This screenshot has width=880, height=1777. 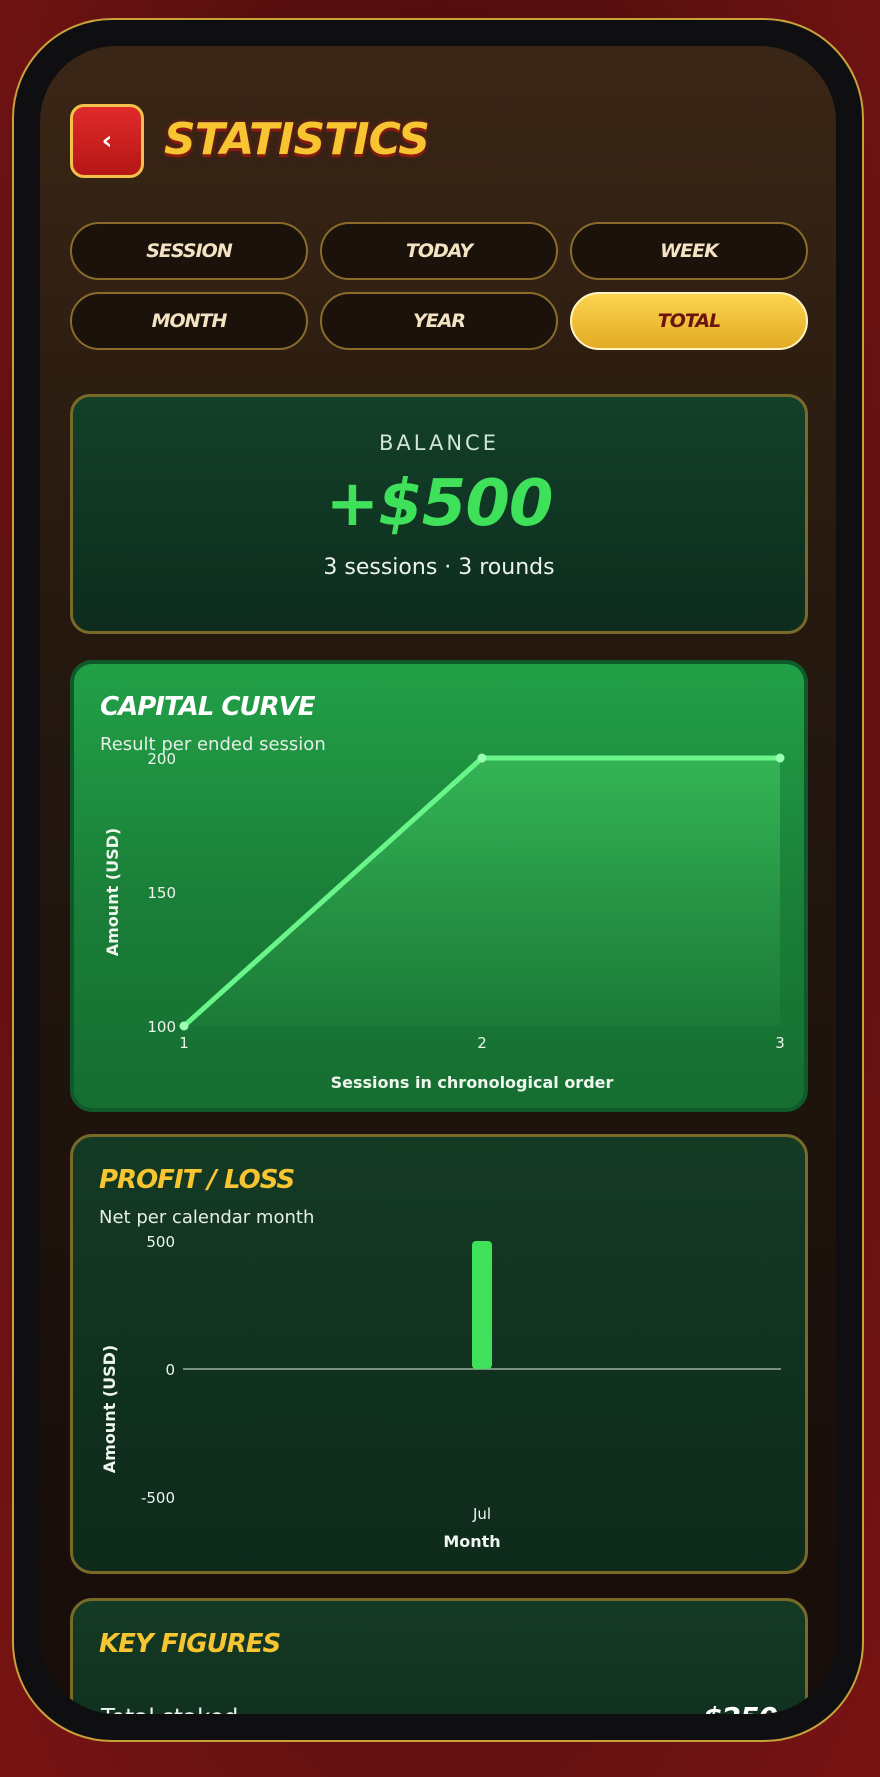 What do you see at coordinates (190, 1644) in the screenshot?
I see `key-figures-title: KEY FIGURES` at bounding box center [190, 1644].